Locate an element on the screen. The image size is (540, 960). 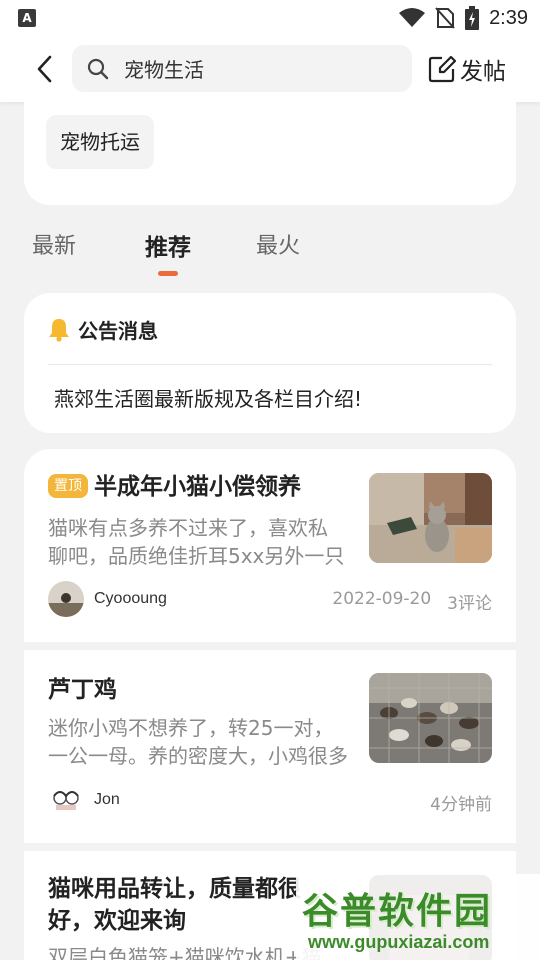
chevron-left-icon is located at coordinates (44, 69).